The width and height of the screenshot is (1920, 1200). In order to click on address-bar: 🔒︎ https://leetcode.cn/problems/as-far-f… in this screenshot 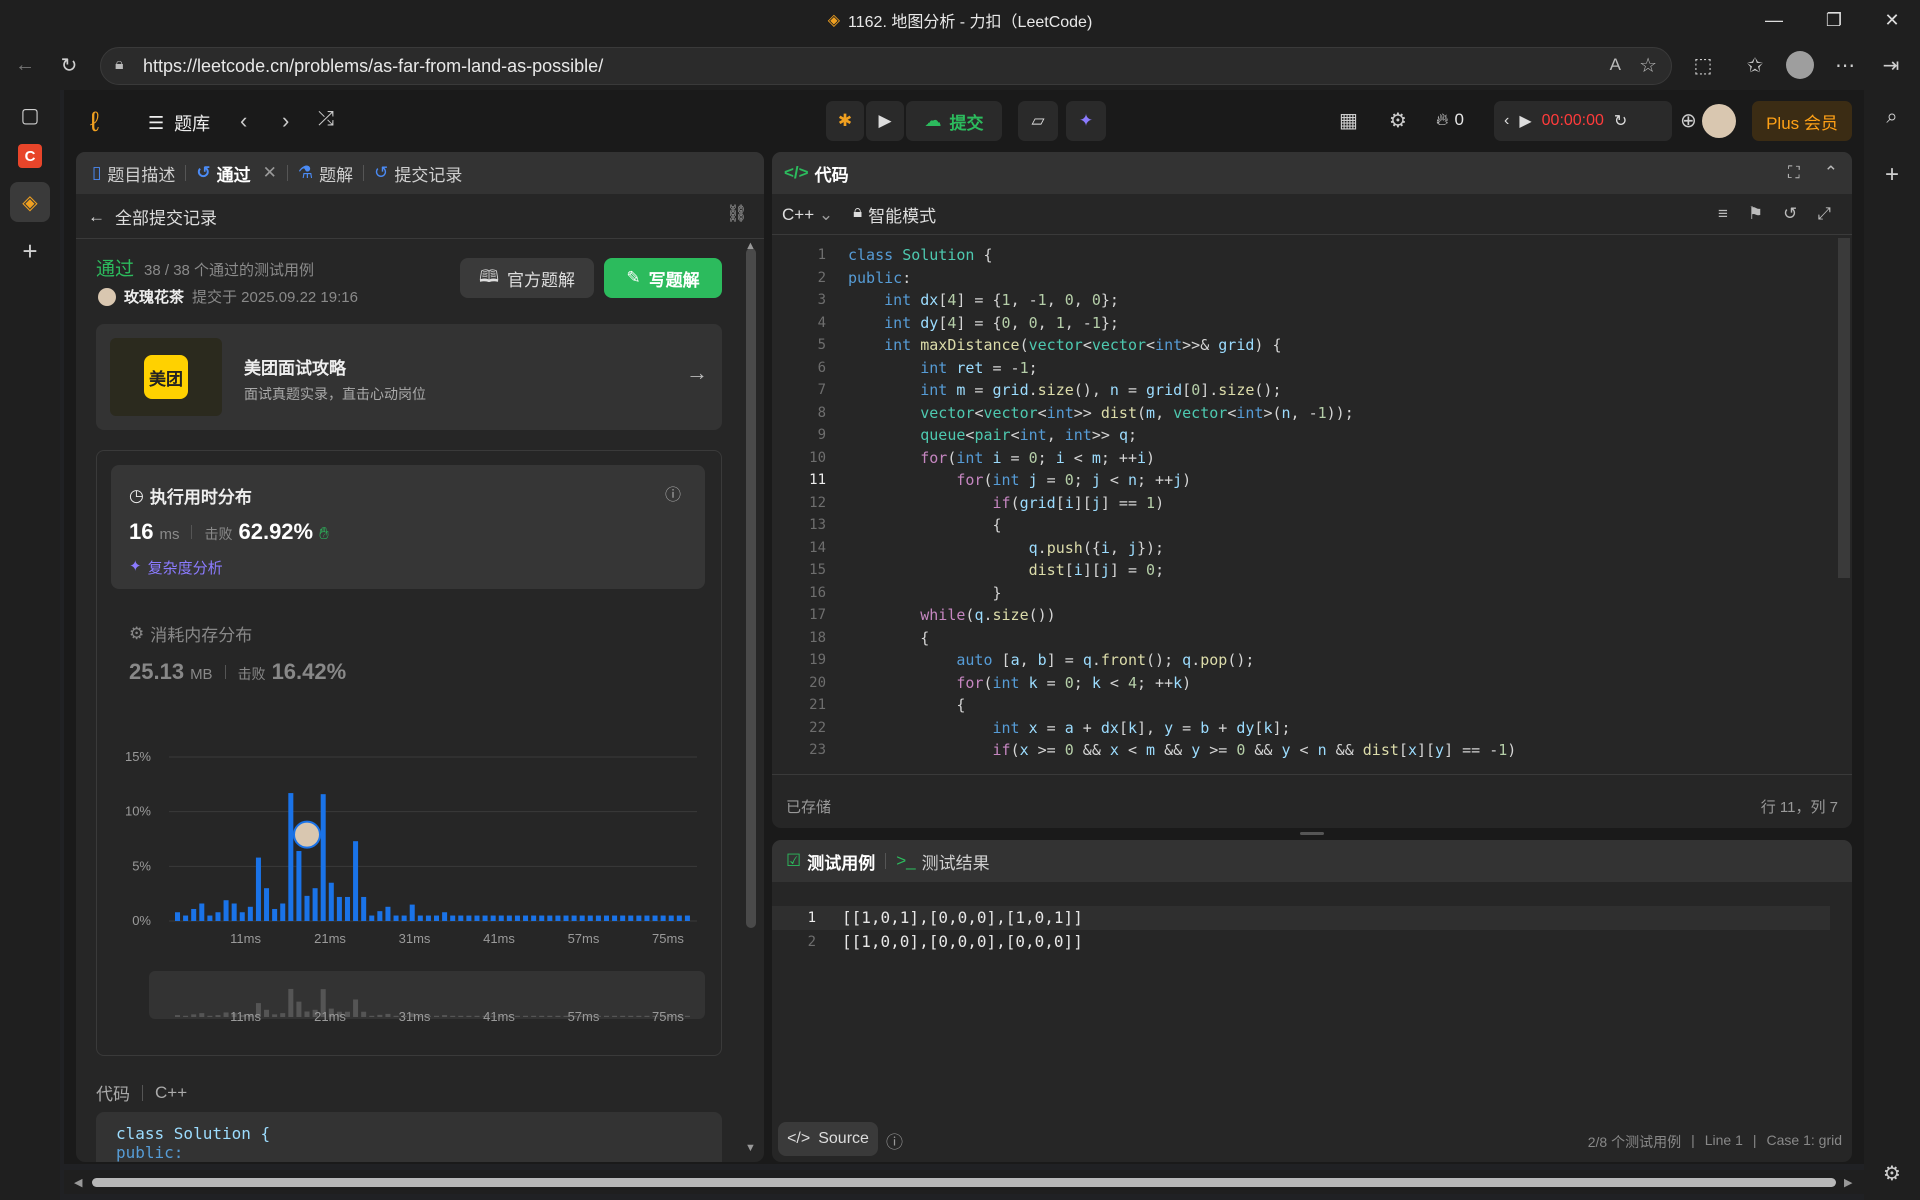, I will do `click(886, 66)`.